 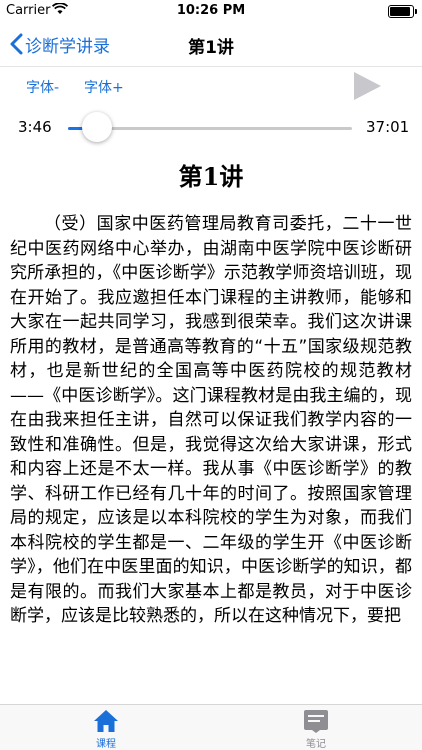 I want to click on tab-notes: 笔记, so click(x=316, y=729).